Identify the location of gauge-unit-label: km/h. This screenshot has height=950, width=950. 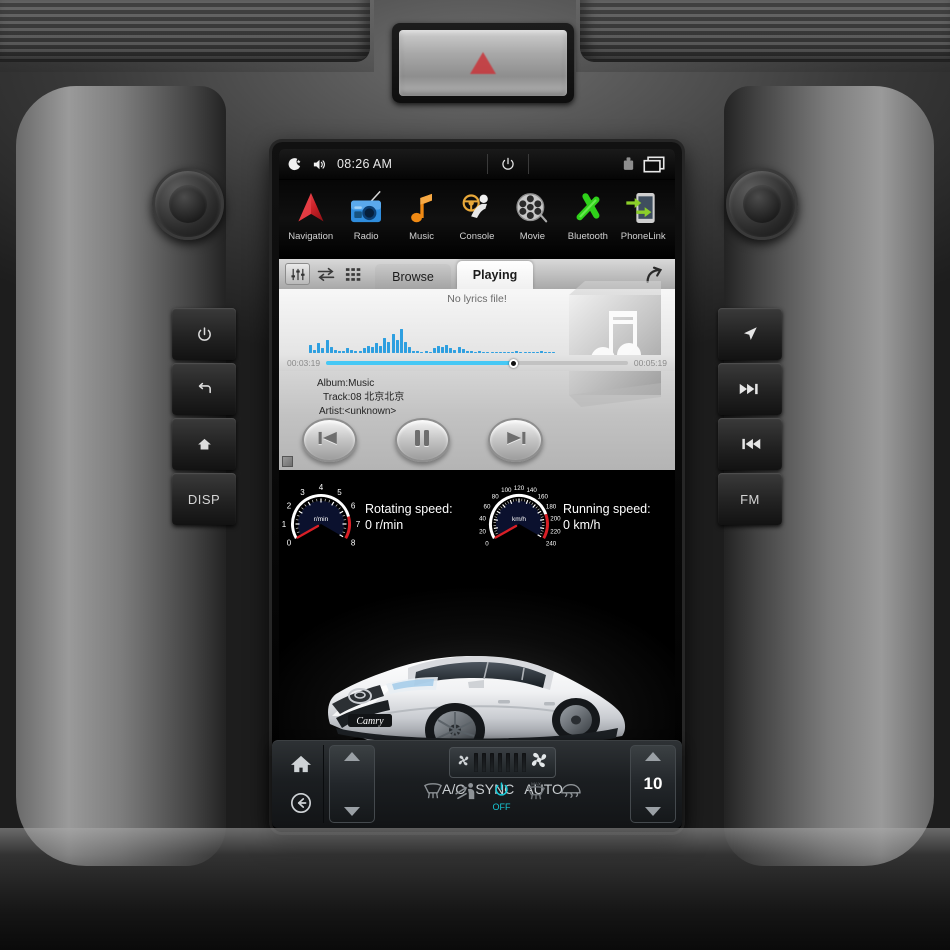
(519, 519).